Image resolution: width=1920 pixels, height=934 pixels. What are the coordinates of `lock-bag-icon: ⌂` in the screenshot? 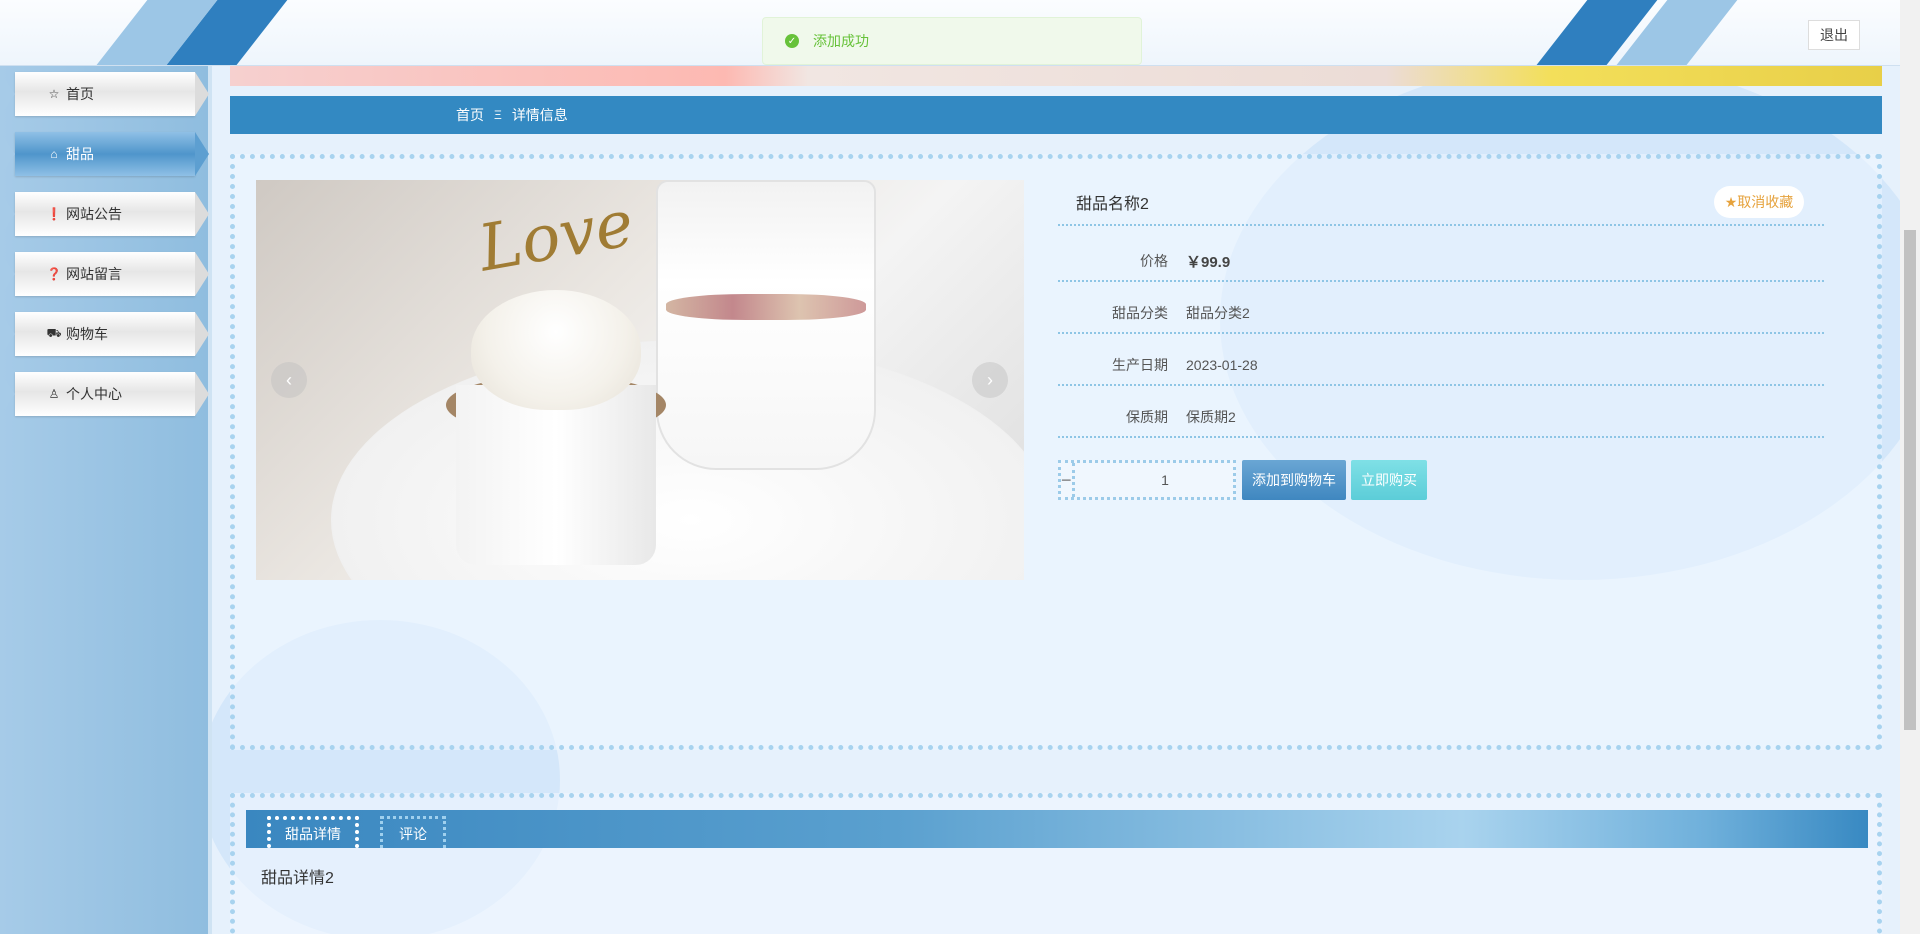 It's located at (54, 154).